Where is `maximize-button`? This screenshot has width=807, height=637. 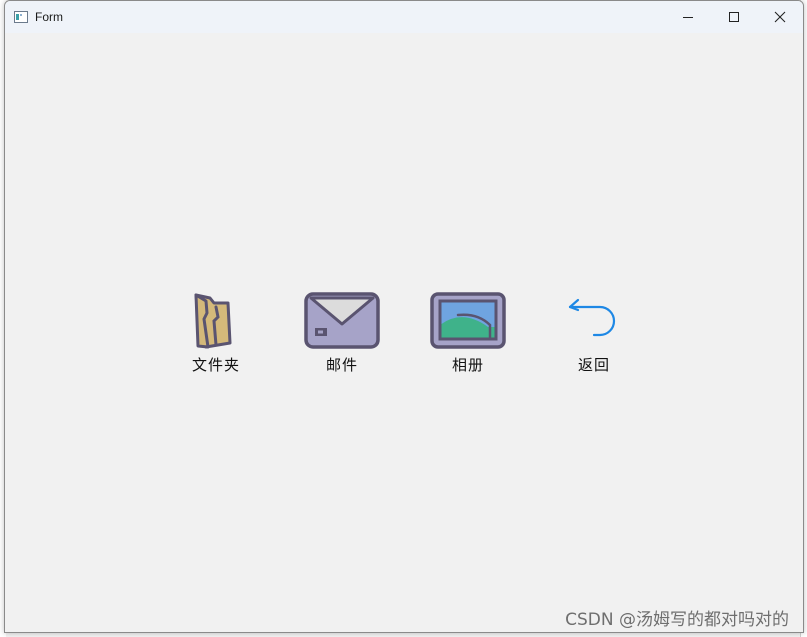
maximize-button is located at coordinates (734, 17).